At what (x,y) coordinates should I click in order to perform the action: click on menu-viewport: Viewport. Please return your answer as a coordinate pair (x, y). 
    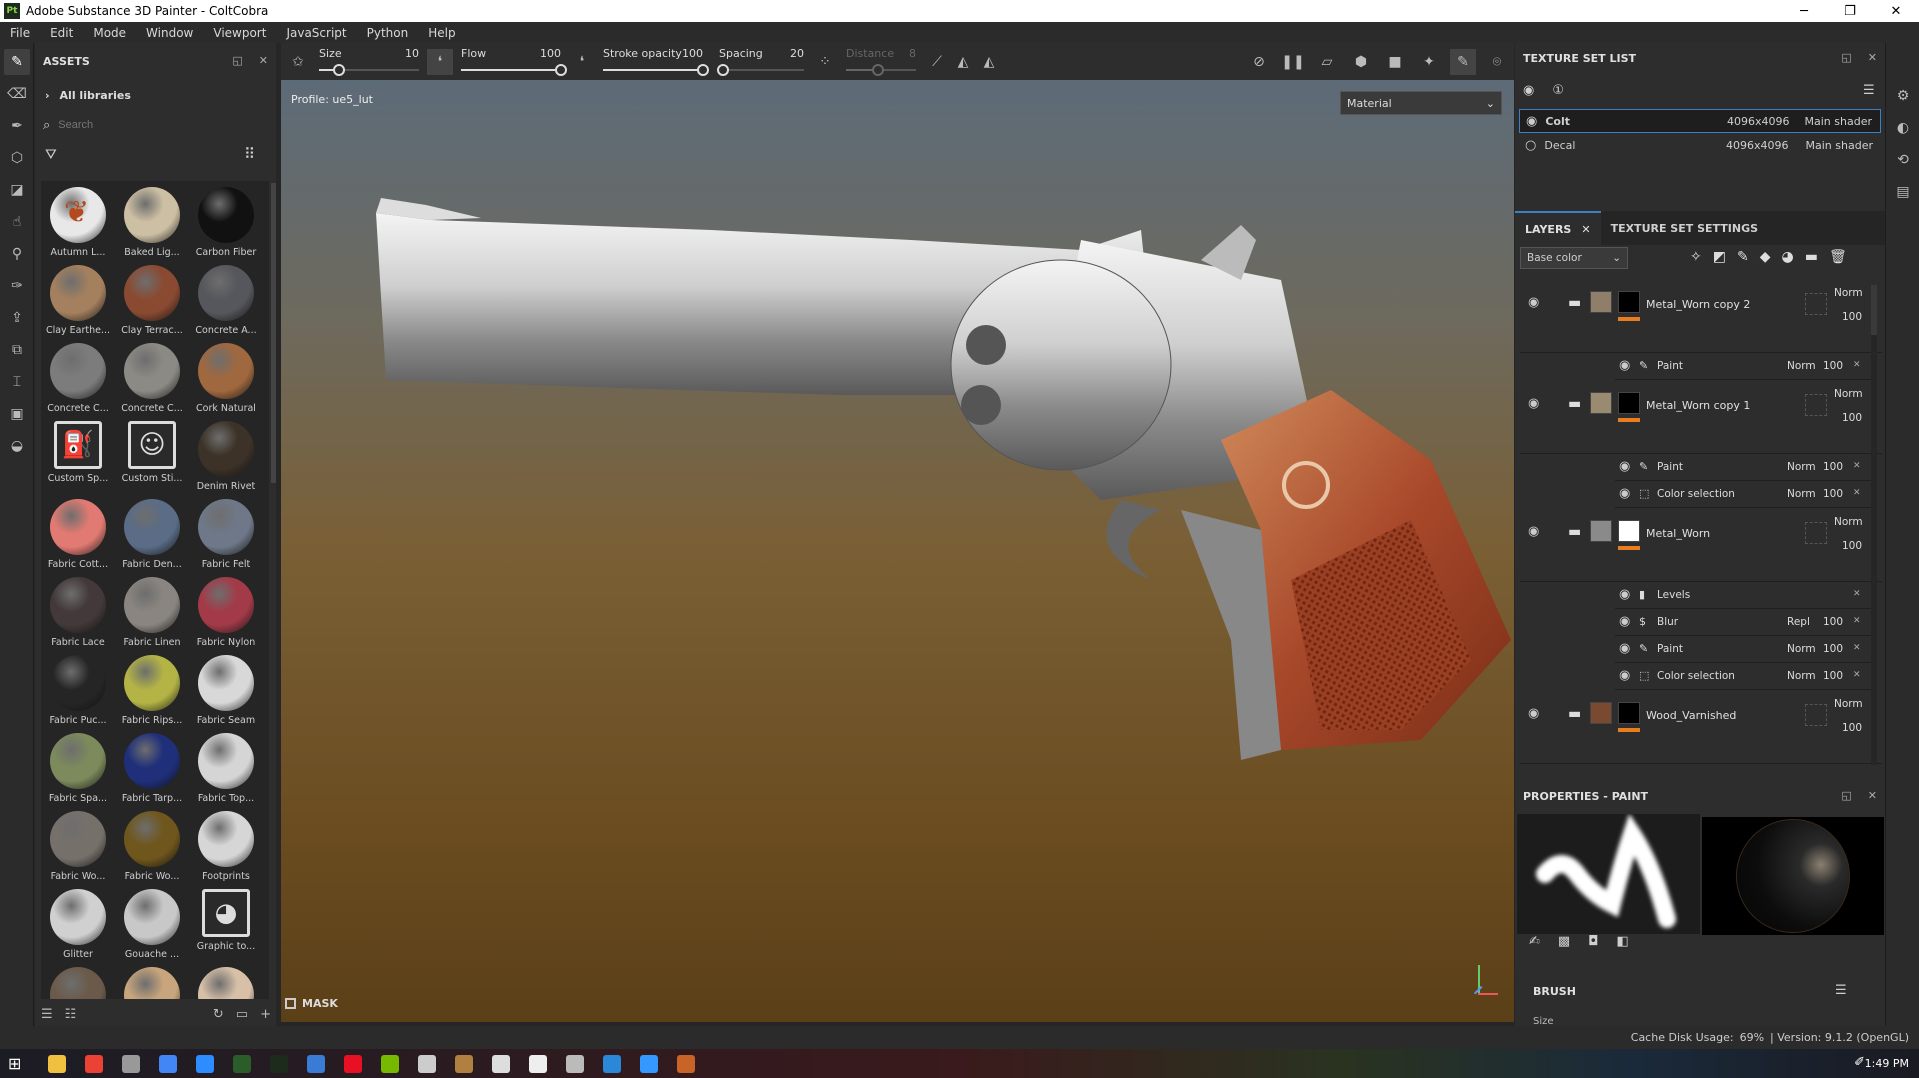
    Looking at the image, I should click on (239, 33).